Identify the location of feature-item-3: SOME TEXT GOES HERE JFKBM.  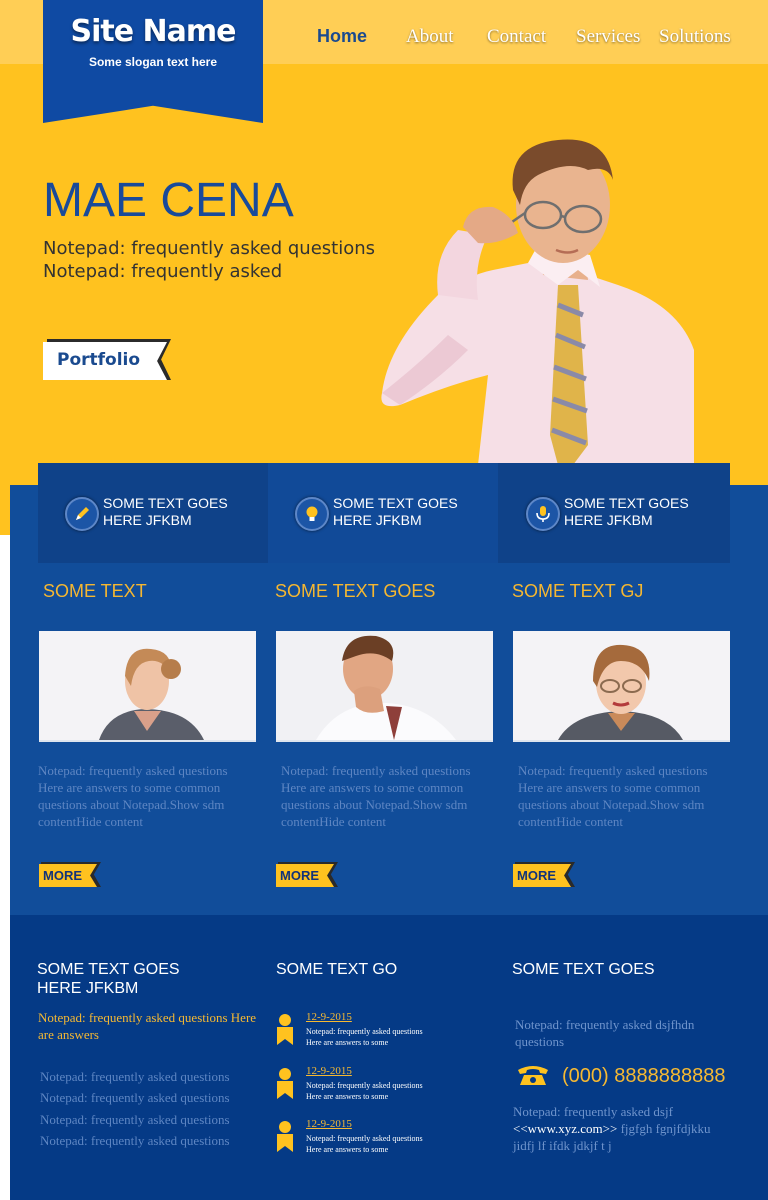
(614, 513).